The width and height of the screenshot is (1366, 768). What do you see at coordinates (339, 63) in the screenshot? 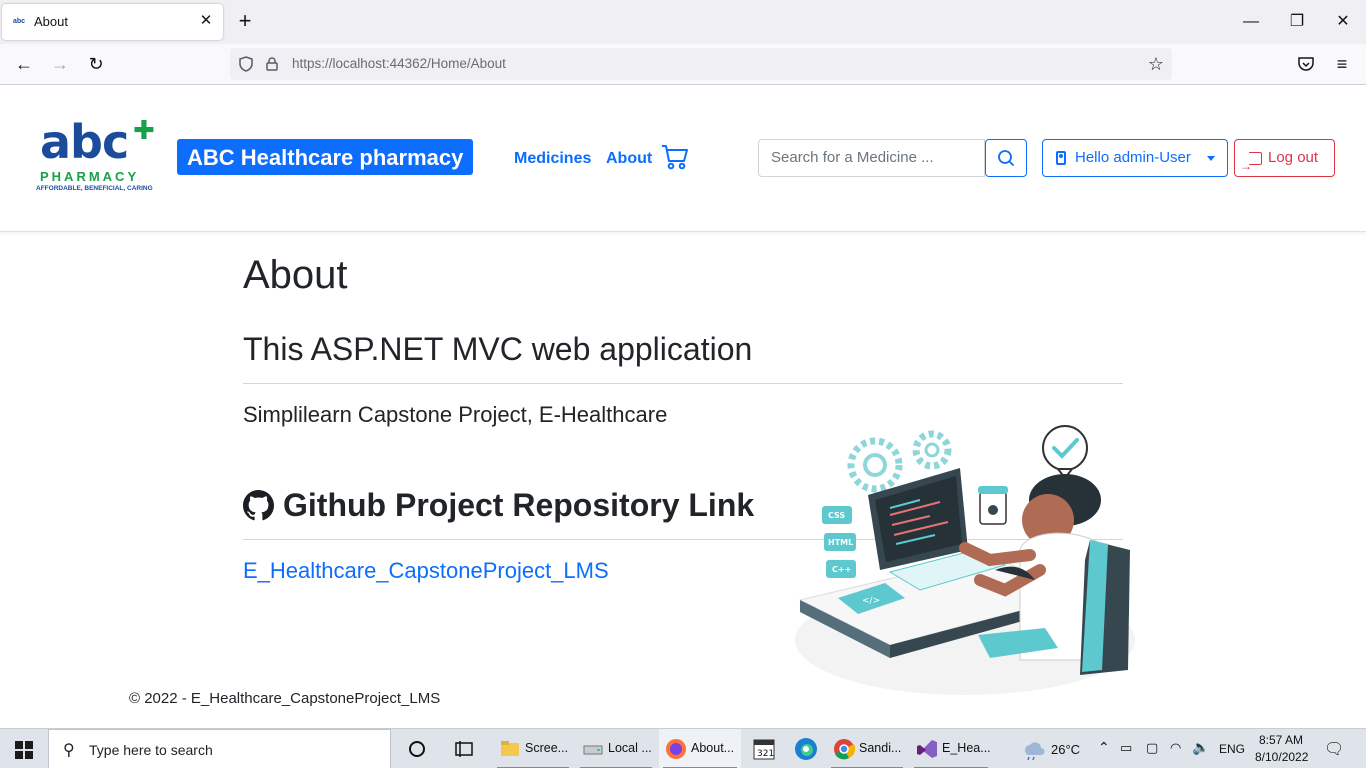
I see `url-host: https://localhost` at bounding box center [339, 63].